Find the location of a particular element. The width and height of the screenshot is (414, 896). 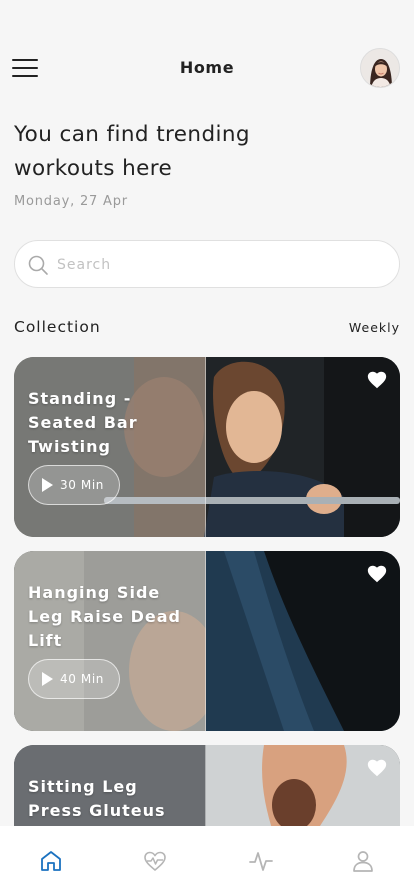

weekly-filter: Weekly is located at coordinates (374, 327).